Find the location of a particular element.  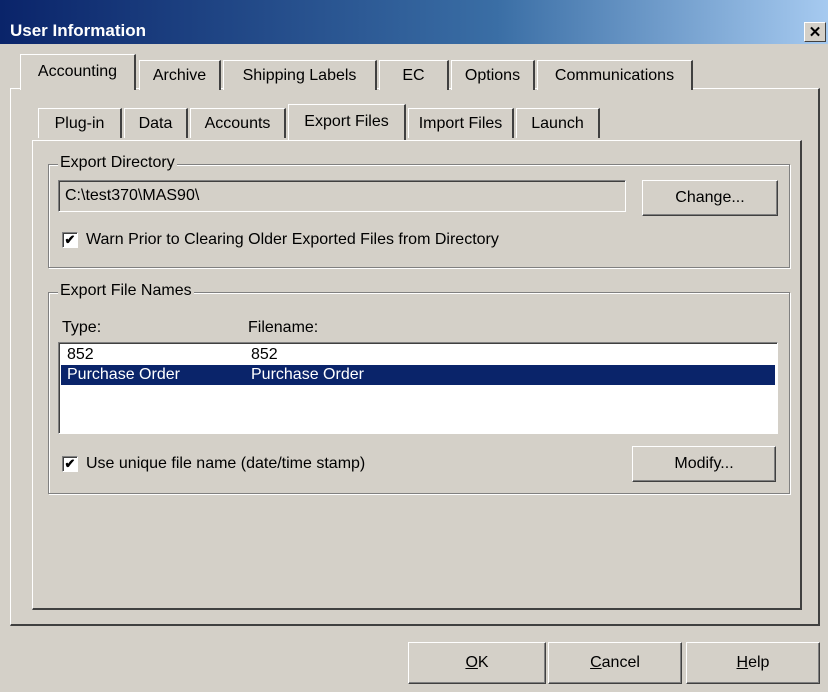

tab-export-files: Export Files is located at coordinates (347, 122).